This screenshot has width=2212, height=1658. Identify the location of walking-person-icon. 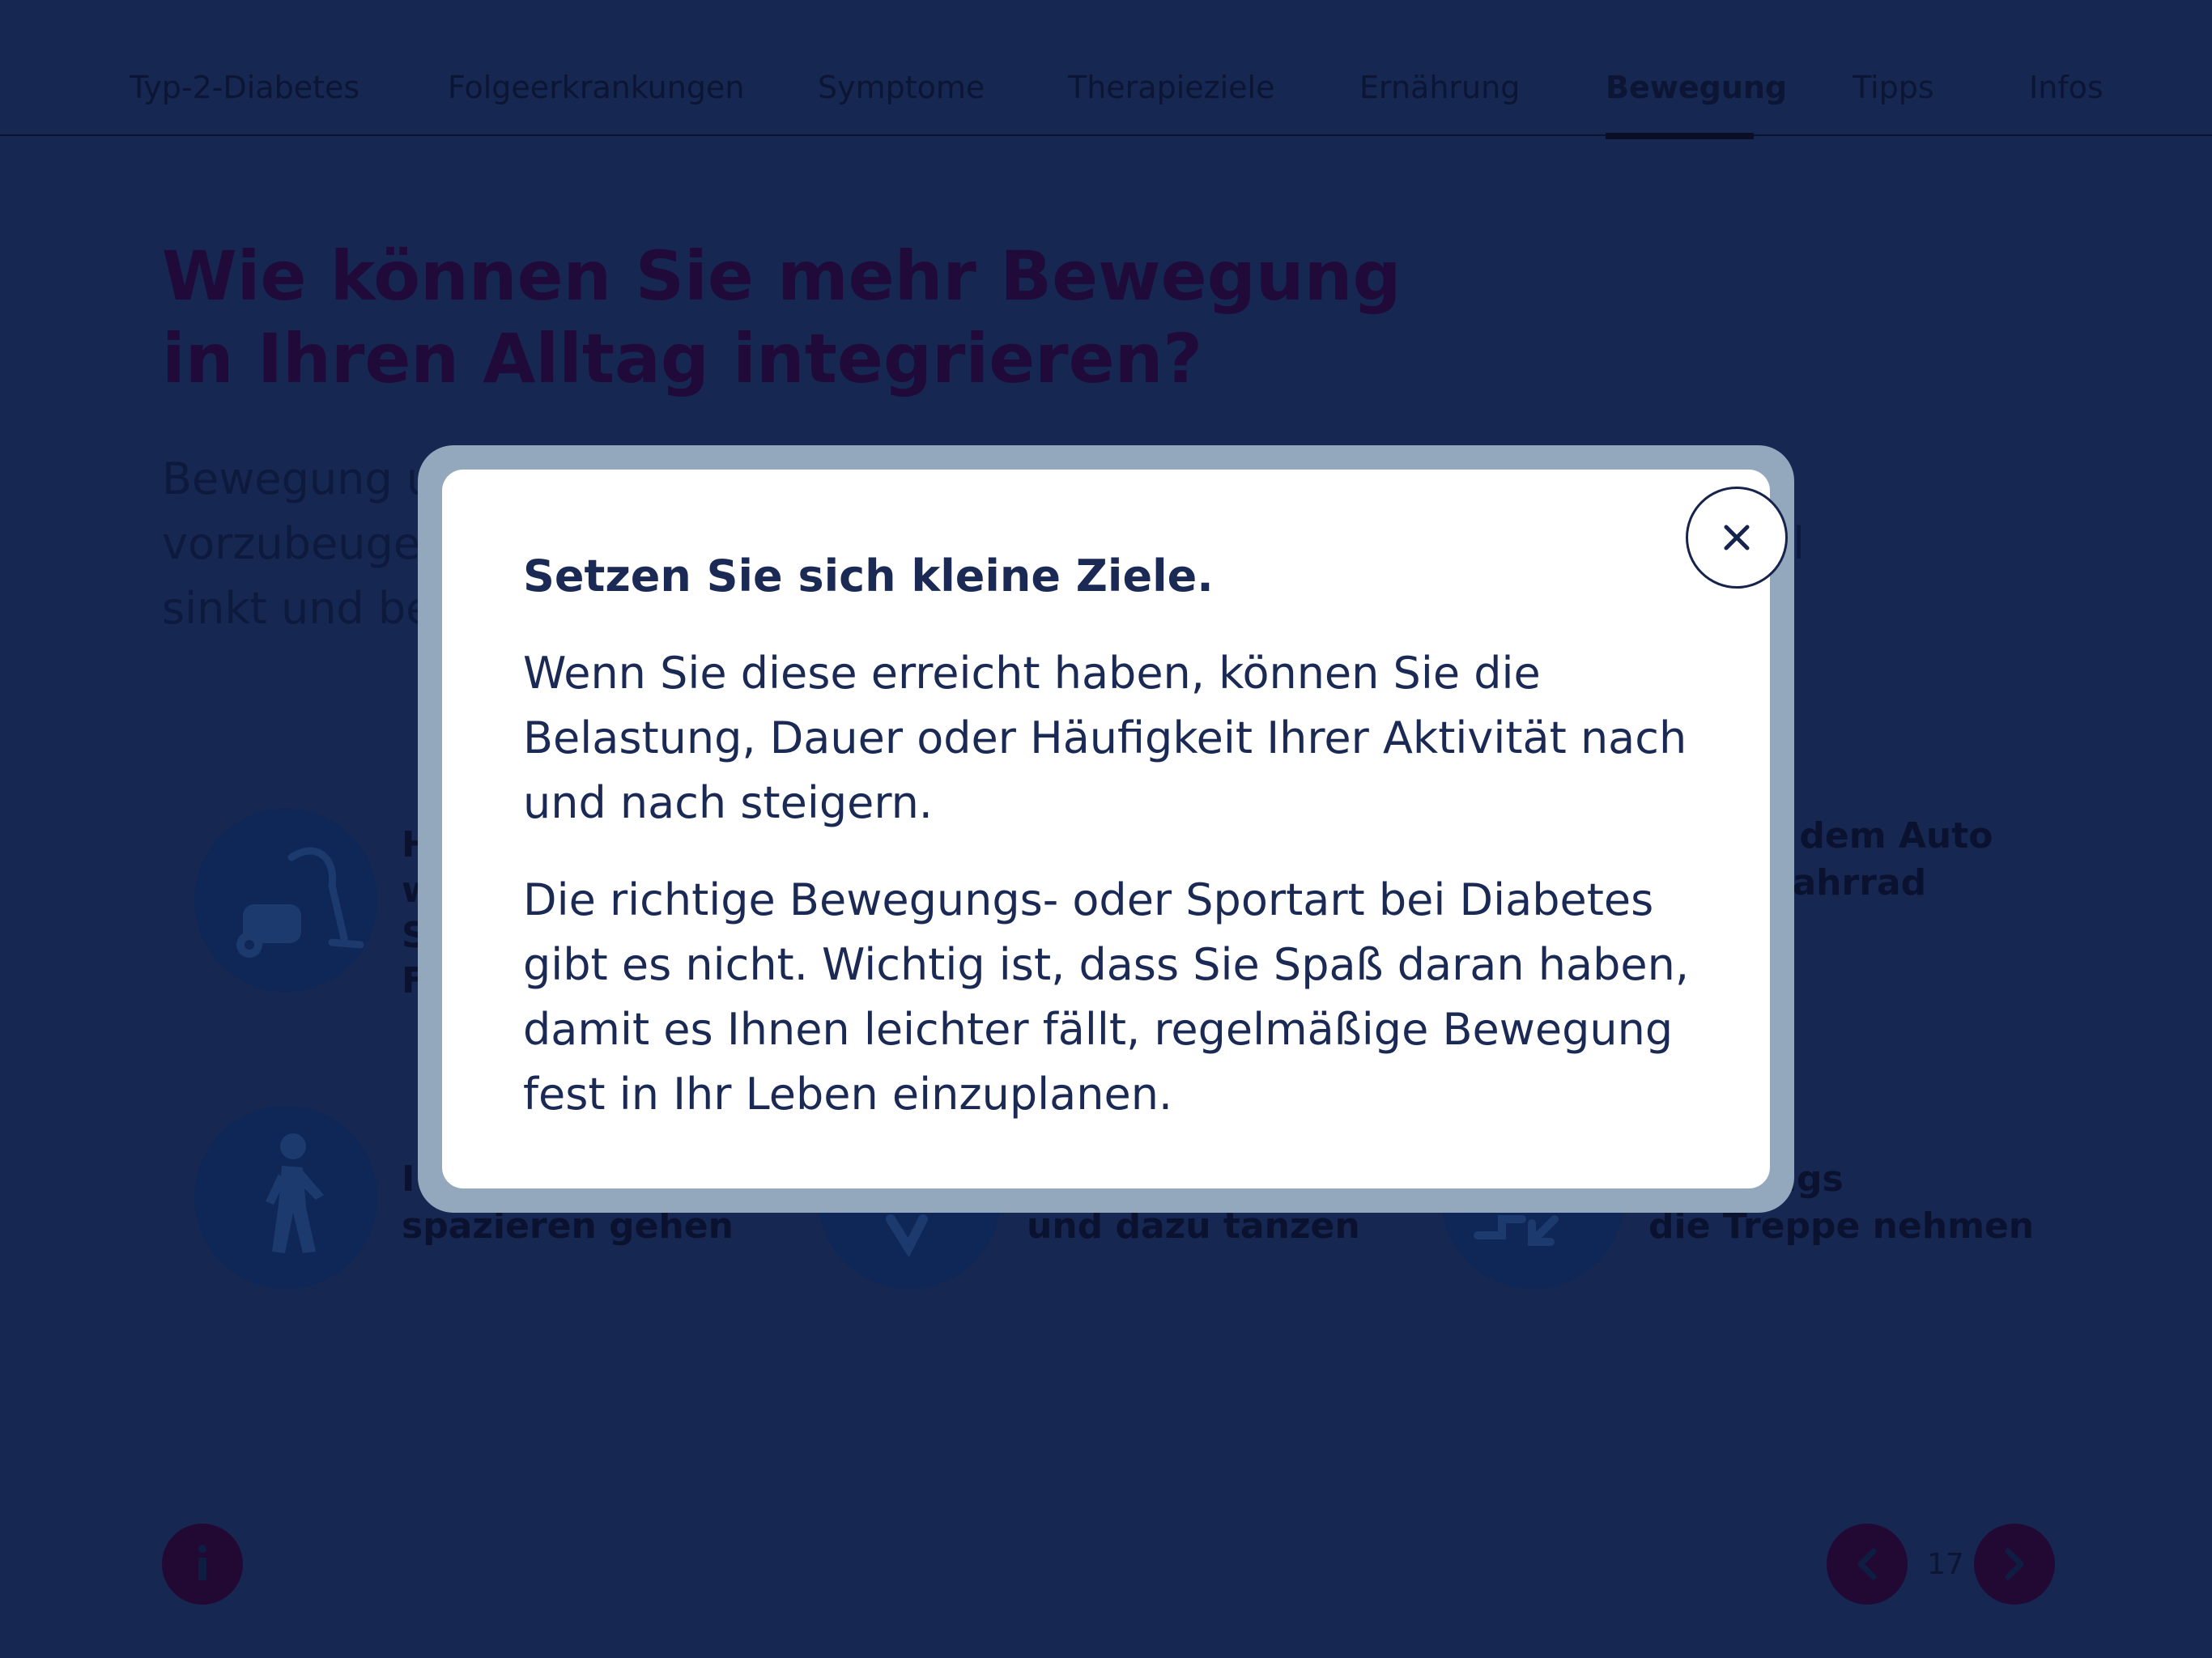
(295, 1193).